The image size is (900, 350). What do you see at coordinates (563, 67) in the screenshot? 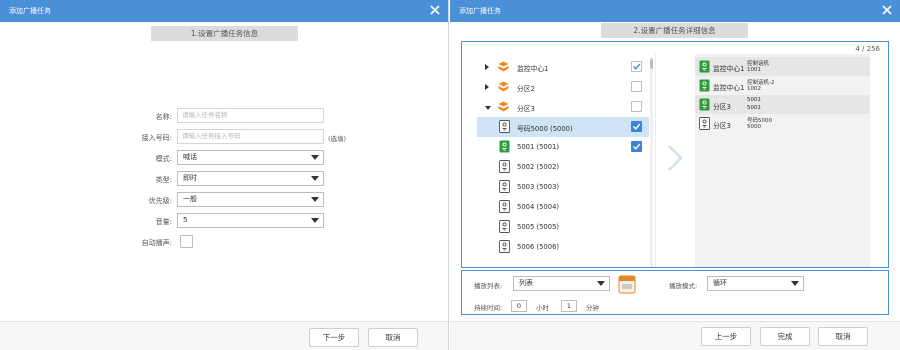
I see `tree-row: 监控中心1` at bounding box center [563, 67].